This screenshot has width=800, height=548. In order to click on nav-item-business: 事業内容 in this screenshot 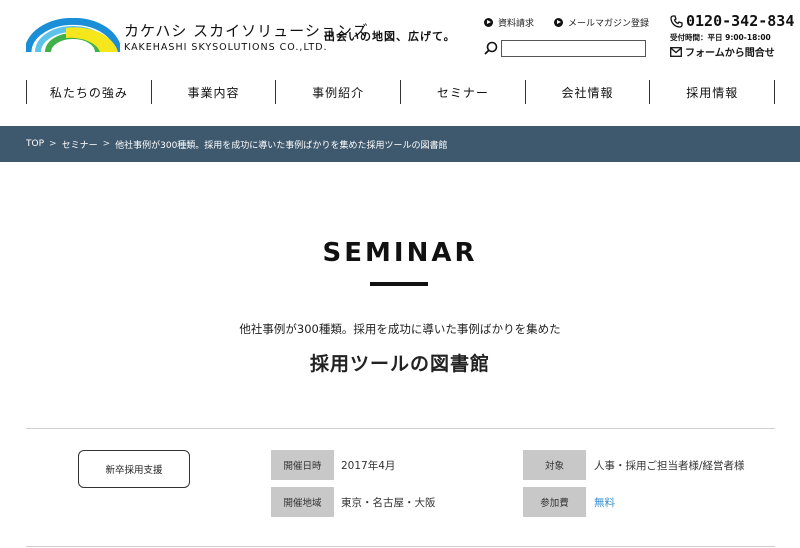, I will do `click(213, 92)`.